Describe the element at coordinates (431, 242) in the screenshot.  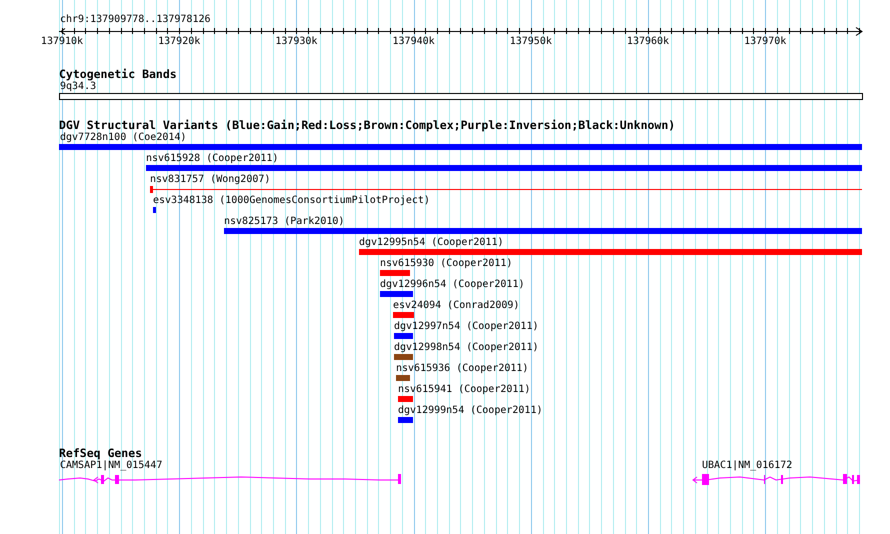
I see `variant-label: dgv12995n54 (Cooper2011)` at that location.